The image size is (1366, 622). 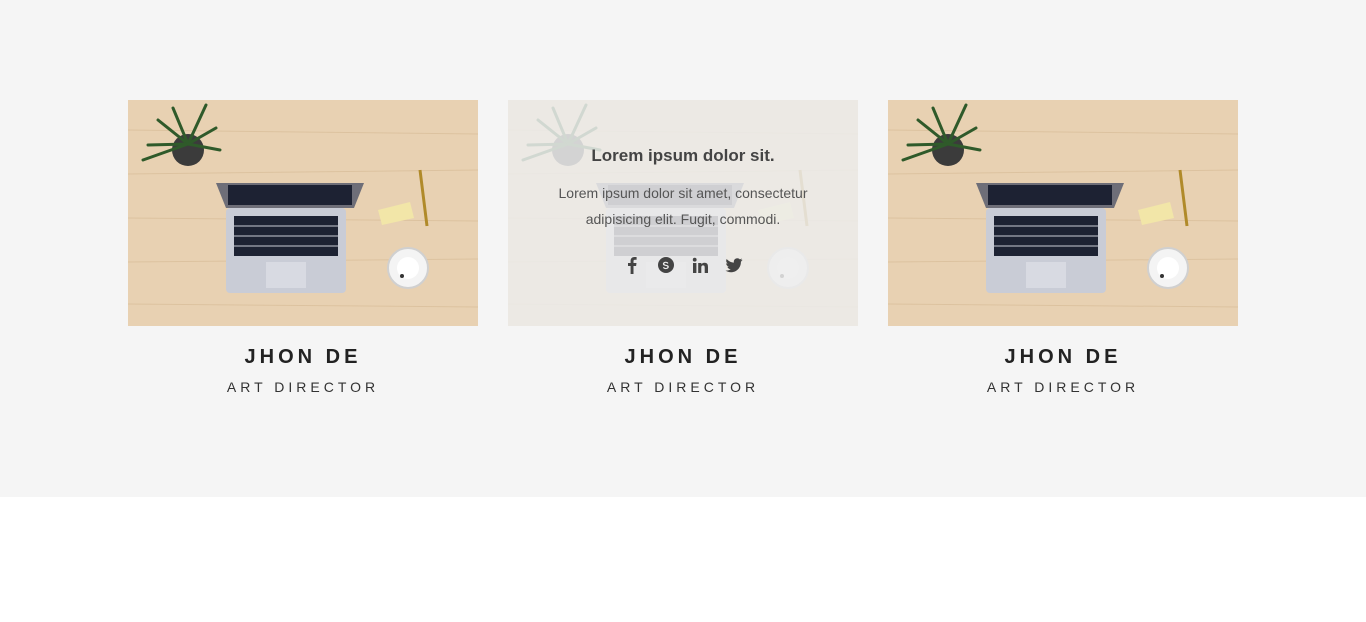 What do you see at coordinates (683, 265) in the screenshot?
I see `social-links` at bounding box center [683, 265].